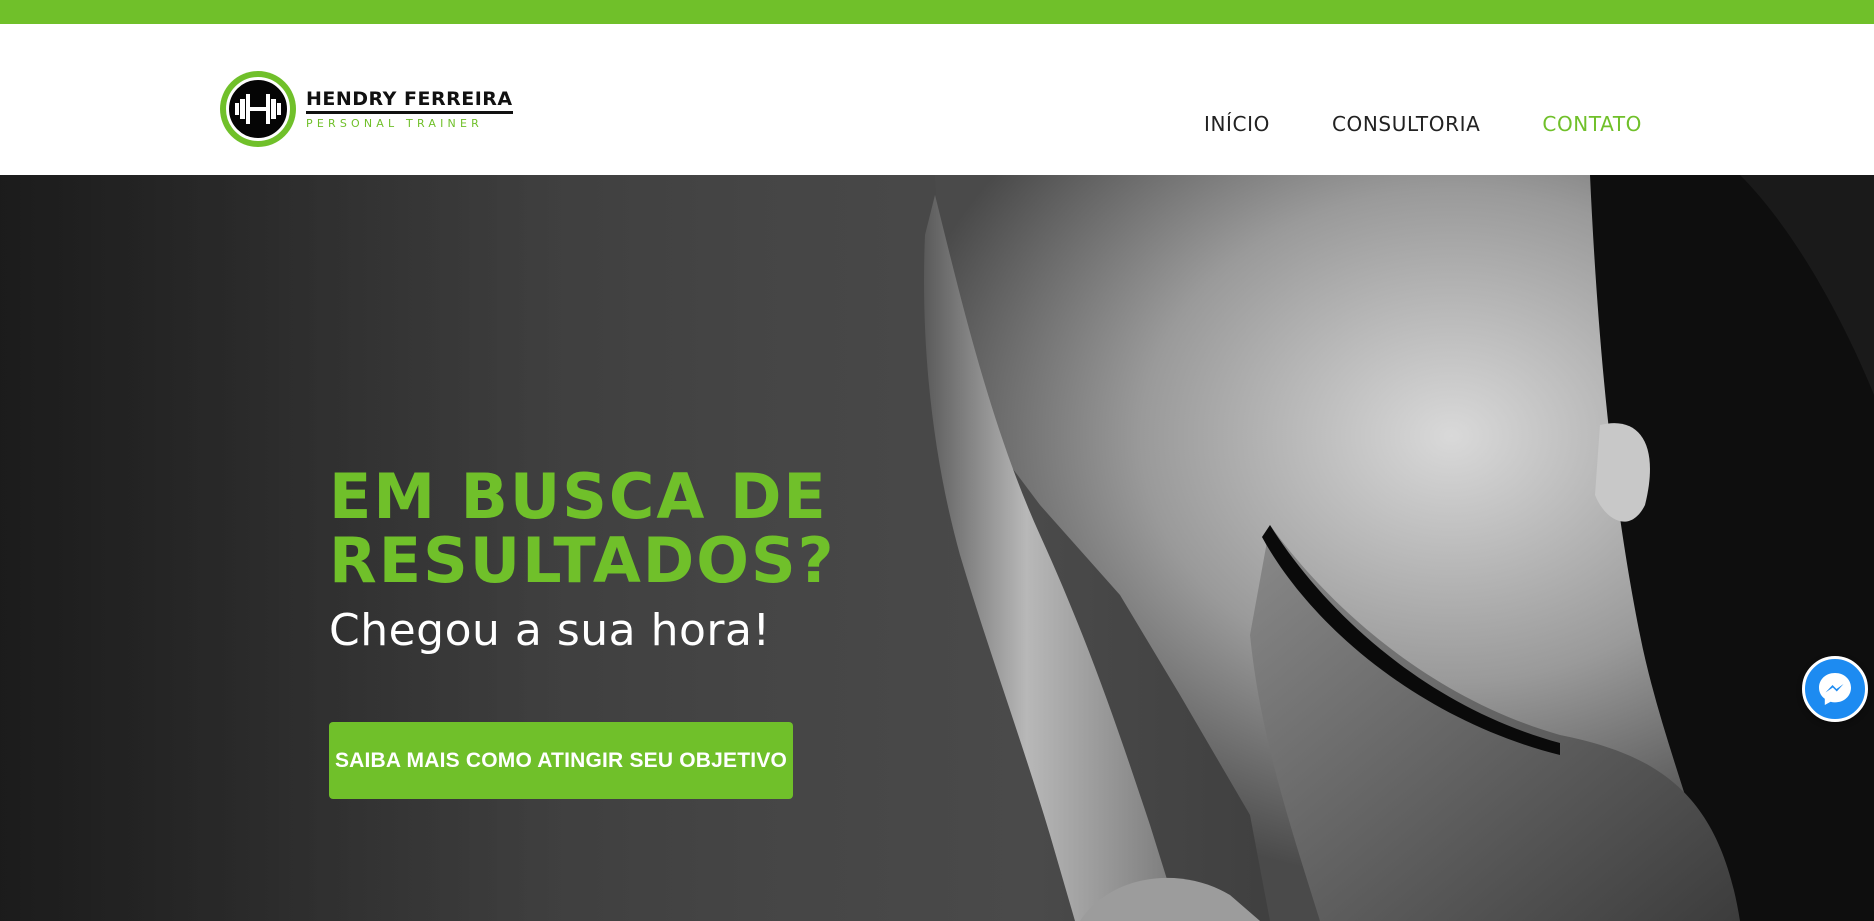  Describe the element at coordinates (409, 101) in the screenshot. I see `brand-name: HENDRY FERREIRA` at that location.